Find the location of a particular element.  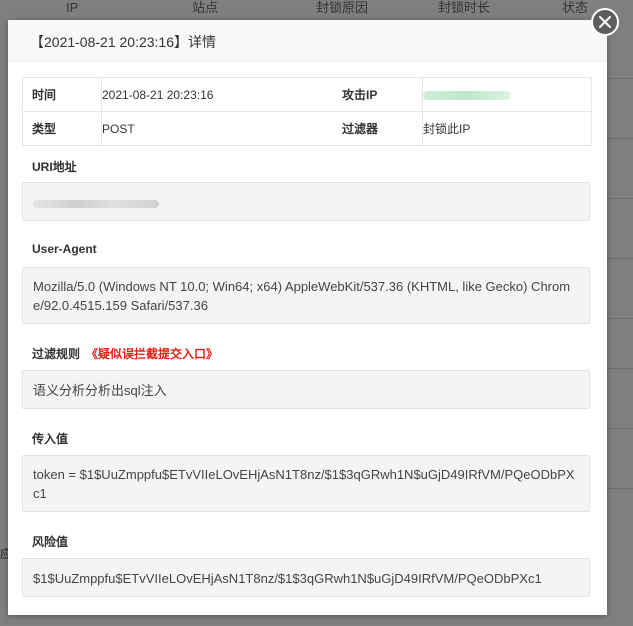

close-button is located at coordinates (605, 22).